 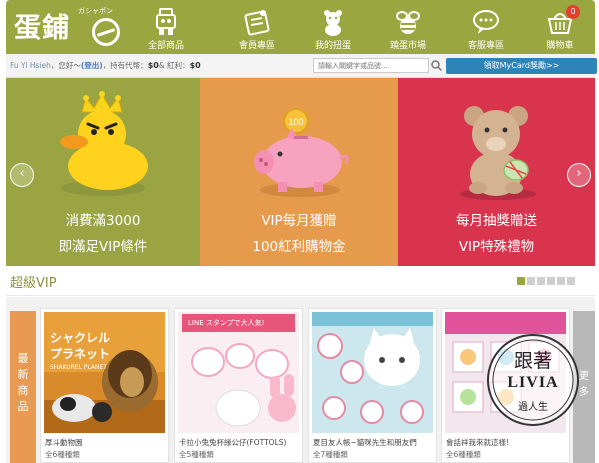 What do you see at coordinates (71, 27) in the screenshot?
I see `site-logo: 蛋鋪 ガシャポン` at bounding box center [71, 27].